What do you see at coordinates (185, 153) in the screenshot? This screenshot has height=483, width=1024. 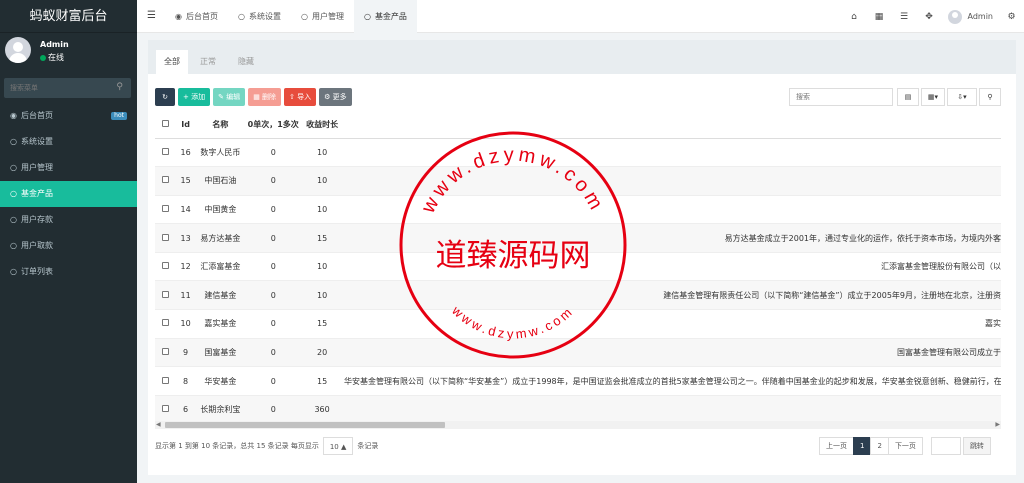 I see `cell-id: 16` at bounding box center [185, 153].